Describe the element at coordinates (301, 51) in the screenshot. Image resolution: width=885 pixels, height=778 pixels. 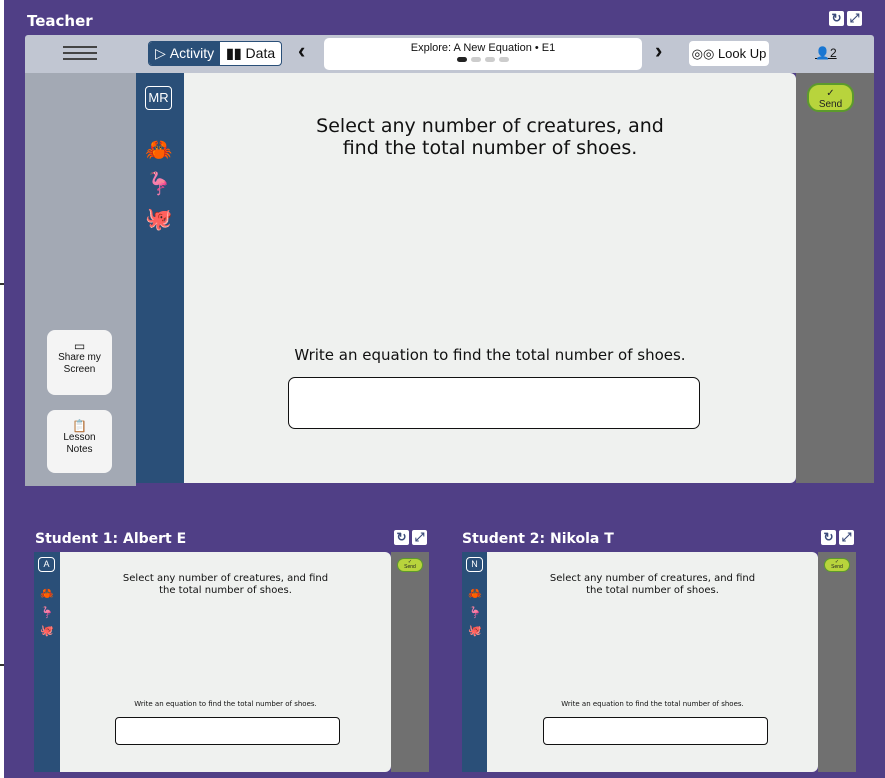
I see `prev-arrow-button: ‹` at that location.